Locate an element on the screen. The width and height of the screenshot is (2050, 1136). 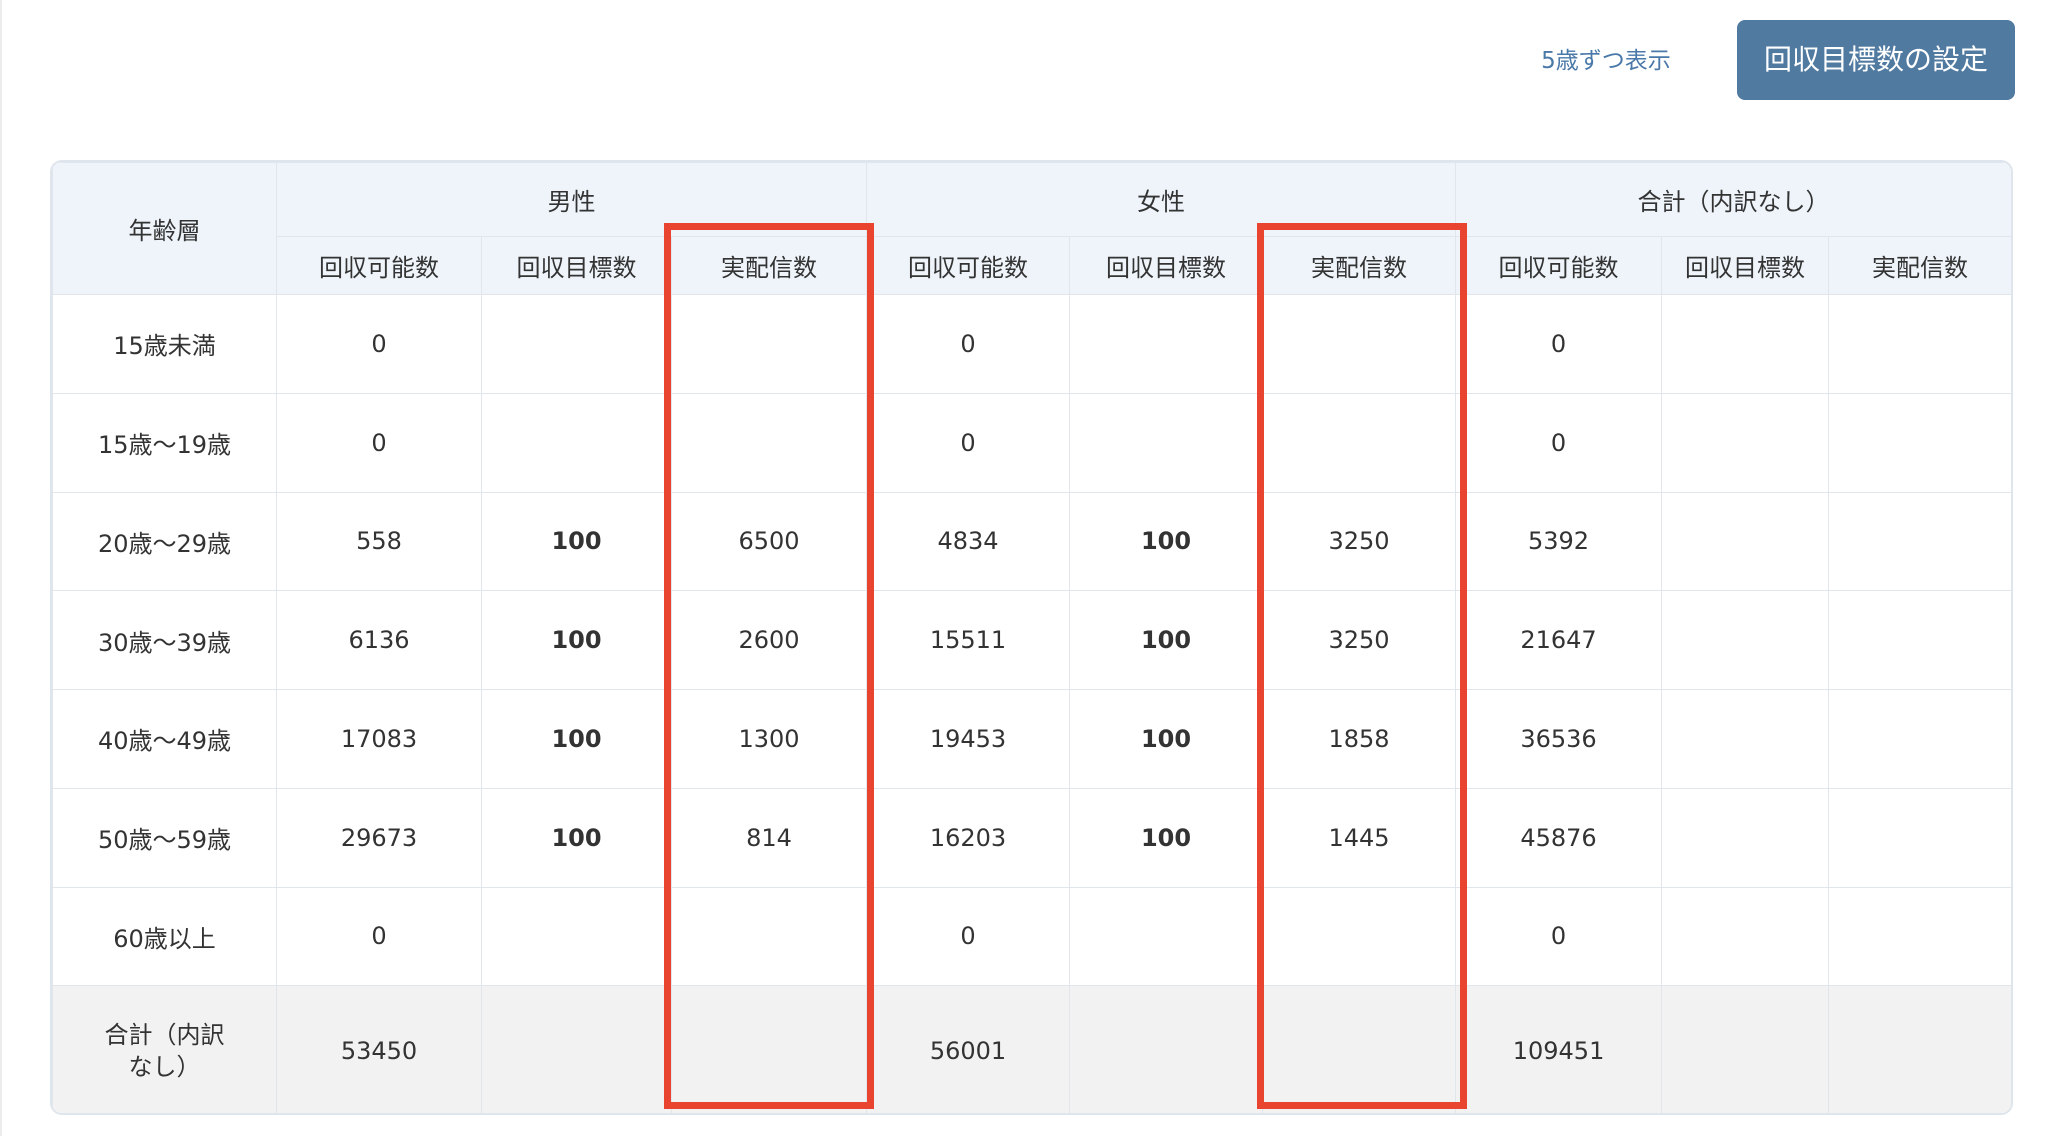
total-target-header: 回収目標数 is located at coordinates (1745, 265).